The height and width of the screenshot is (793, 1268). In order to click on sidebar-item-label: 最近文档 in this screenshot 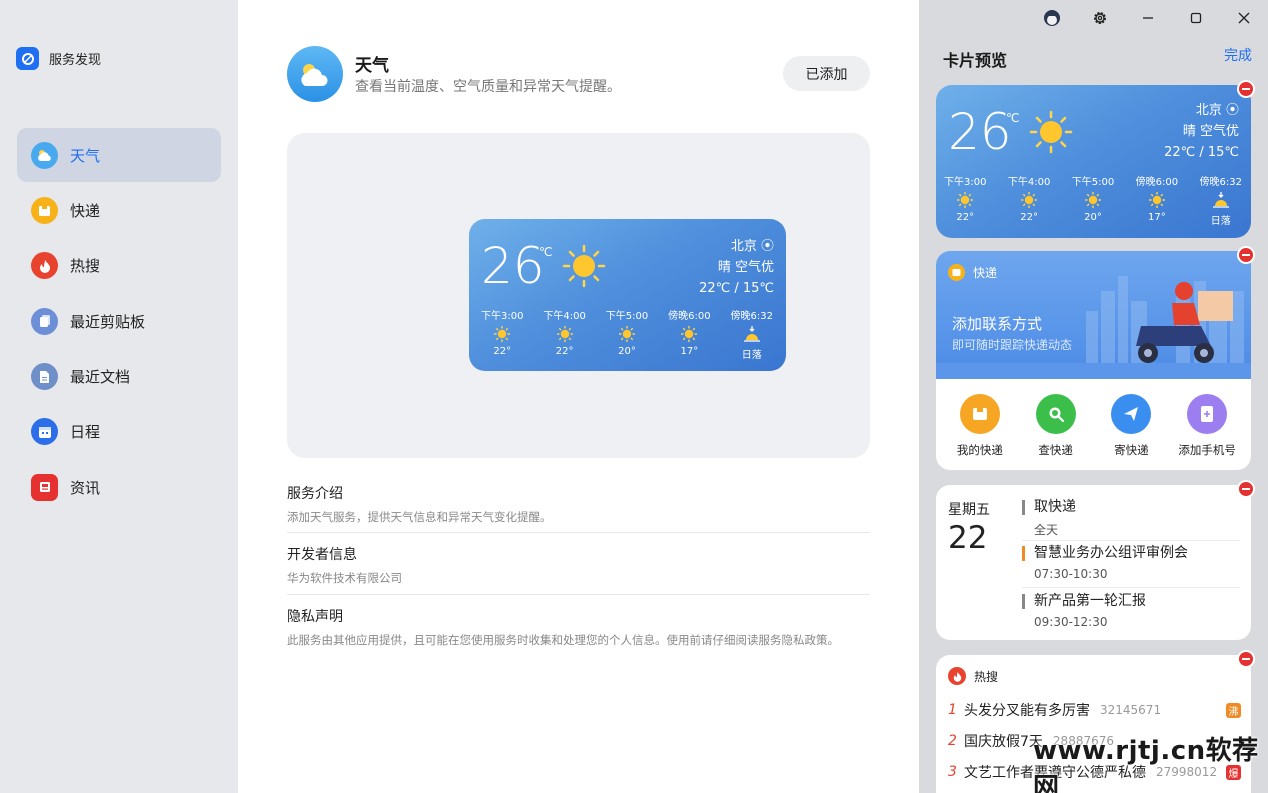, I will do `click(100, 377)`.